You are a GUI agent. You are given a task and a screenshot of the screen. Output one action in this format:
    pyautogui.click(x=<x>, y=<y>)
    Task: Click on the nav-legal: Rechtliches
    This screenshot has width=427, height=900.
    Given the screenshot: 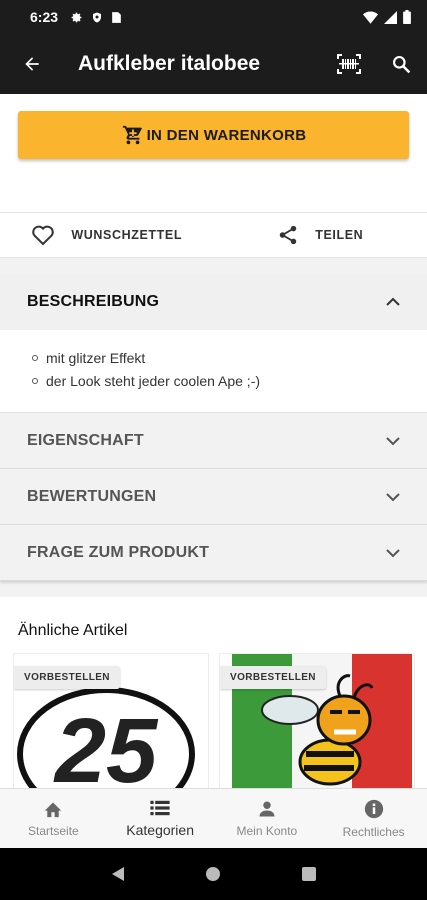 What is the action you would take?
    pyautogui.click(x=373, y=818)
    